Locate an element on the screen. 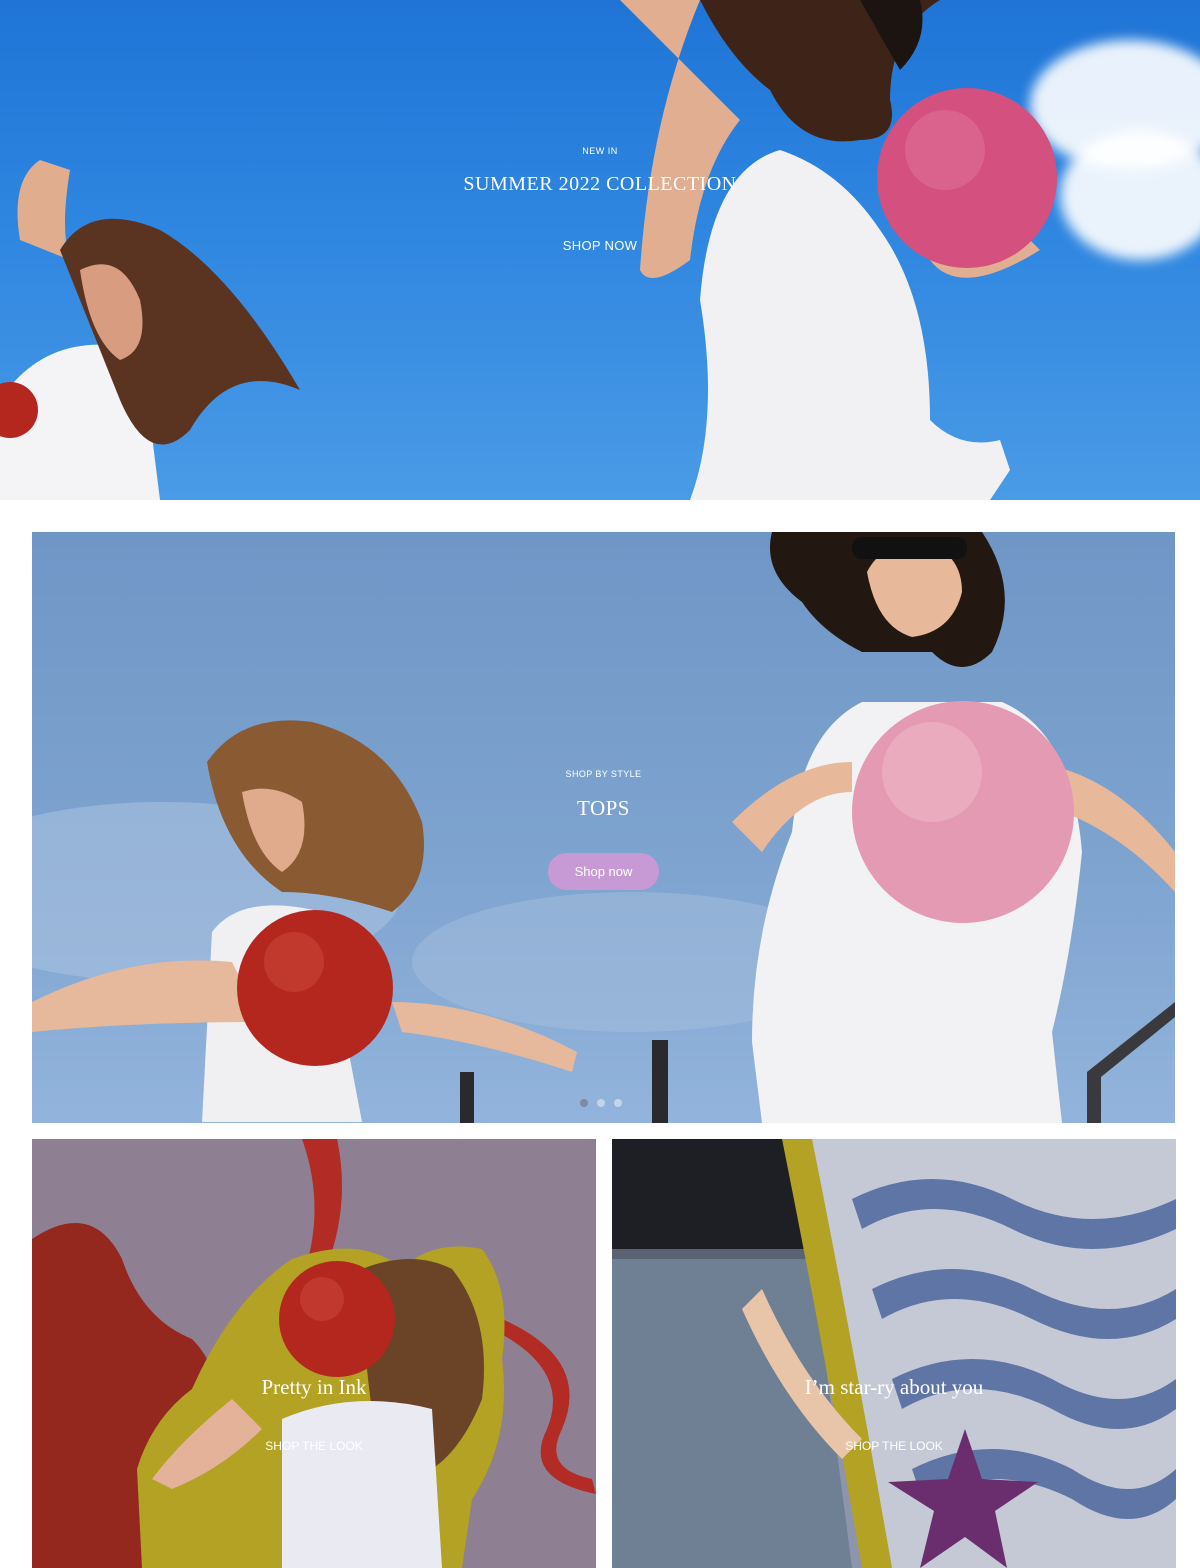 Image resolution: width=1200 pixels, height=1568 pixels. slideshow-pagination is located at coordinates (601, 1103).